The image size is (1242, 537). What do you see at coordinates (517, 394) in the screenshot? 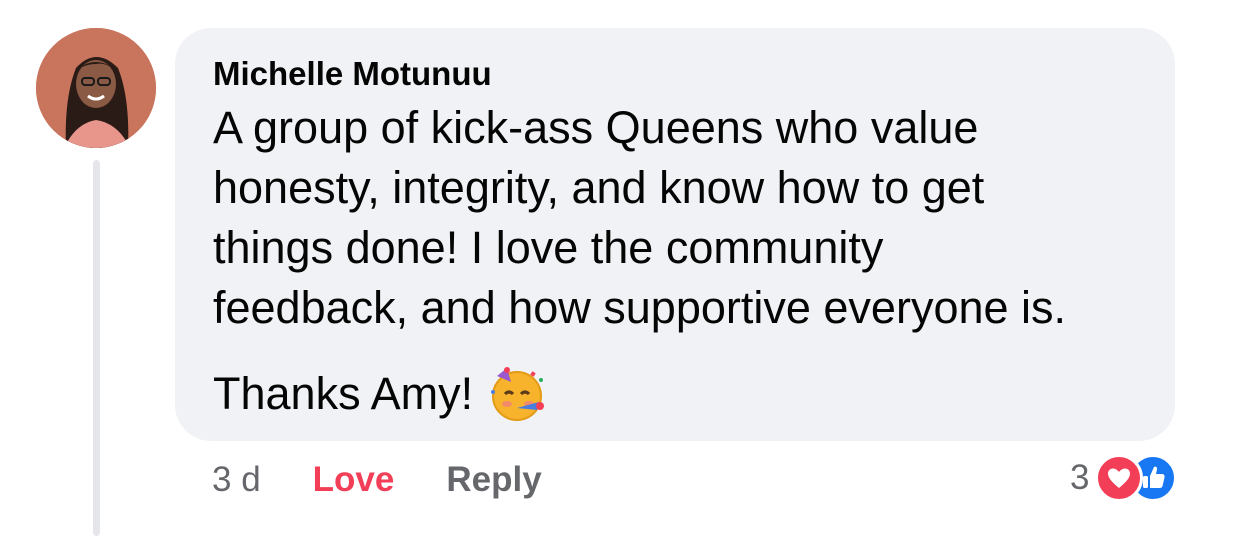
I see `partying-face-emoji-icon` at bounding box center [517, 394].